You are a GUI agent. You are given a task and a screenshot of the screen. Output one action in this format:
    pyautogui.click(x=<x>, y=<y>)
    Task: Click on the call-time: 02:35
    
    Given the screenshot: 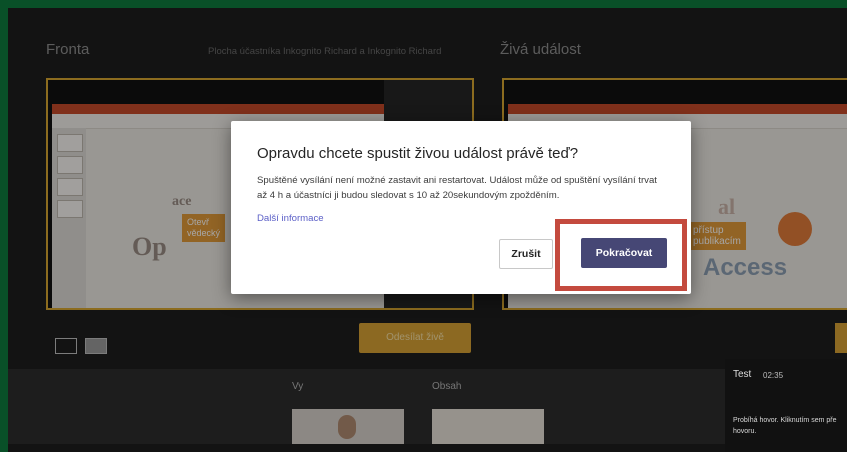 What is the action you would take?
    pyautogui.click(x=773, y=375)
    